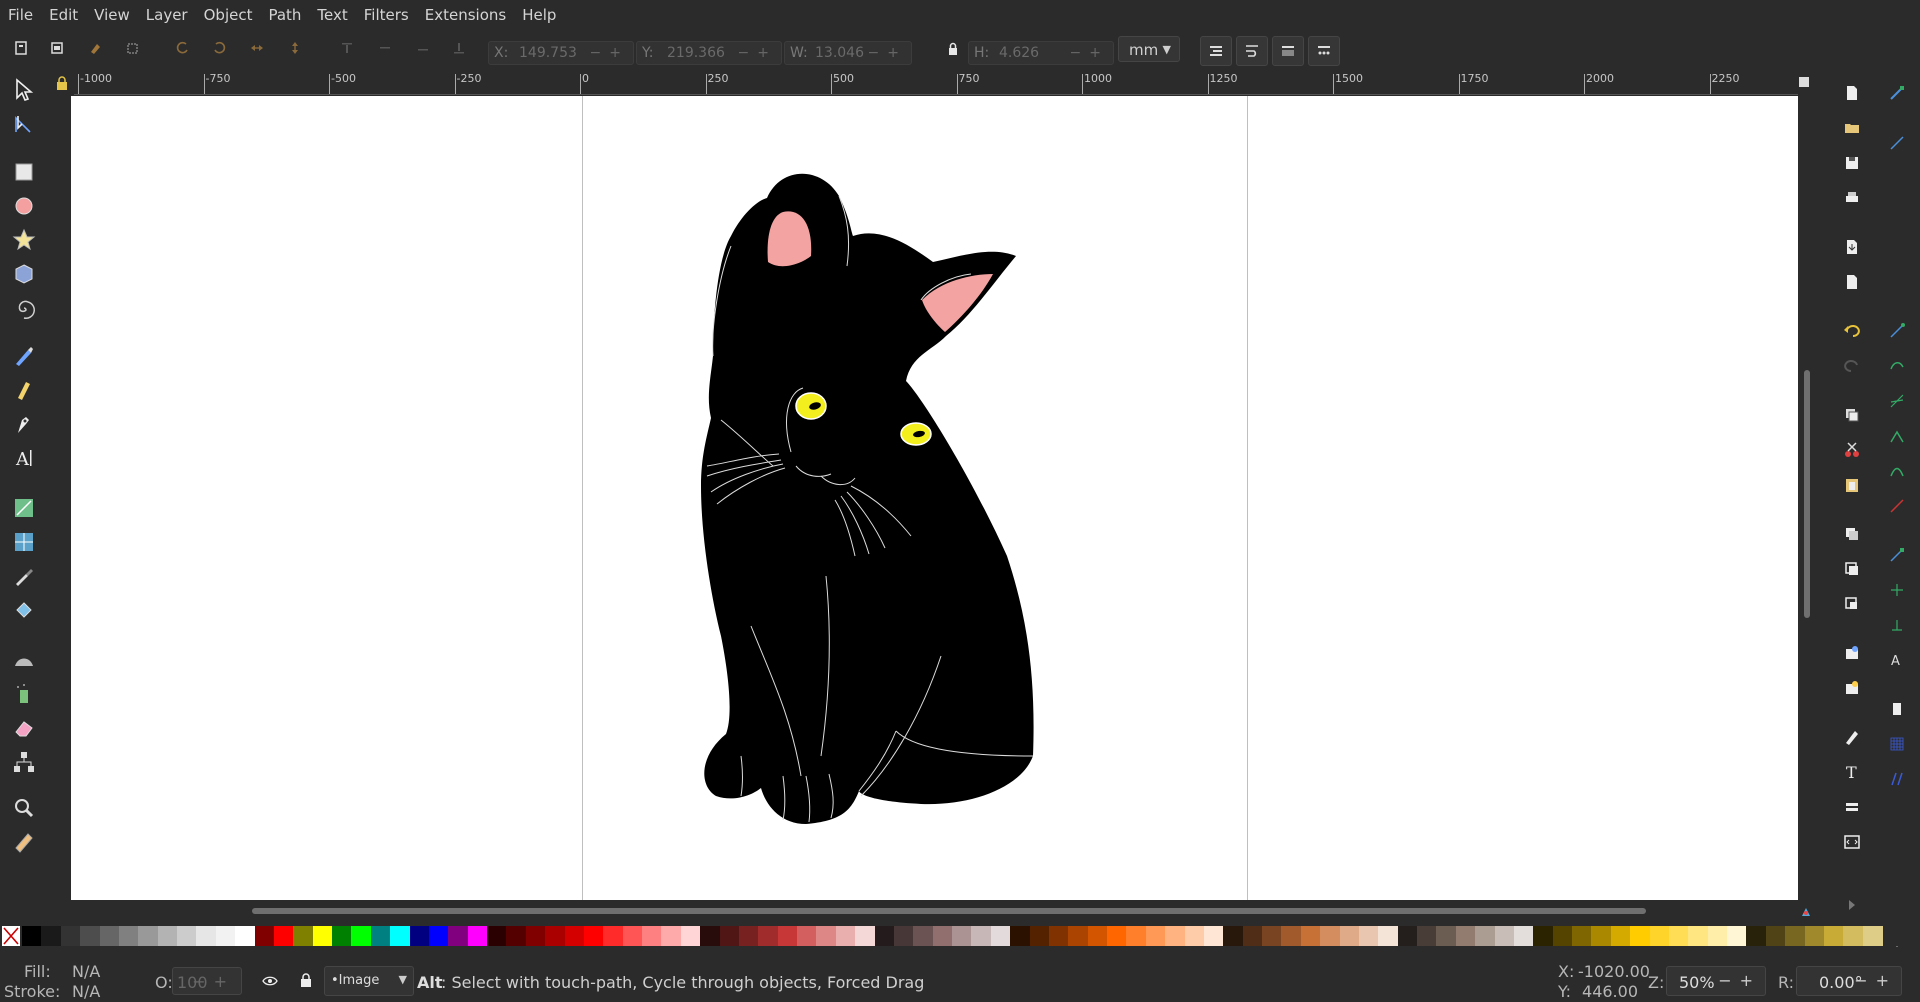 This screenshot has height=1002, width=1920. What do you see at coordinates (757, 53) in the screenshot?
I see `y-stepper: −+` at bounding box center [757, 53].